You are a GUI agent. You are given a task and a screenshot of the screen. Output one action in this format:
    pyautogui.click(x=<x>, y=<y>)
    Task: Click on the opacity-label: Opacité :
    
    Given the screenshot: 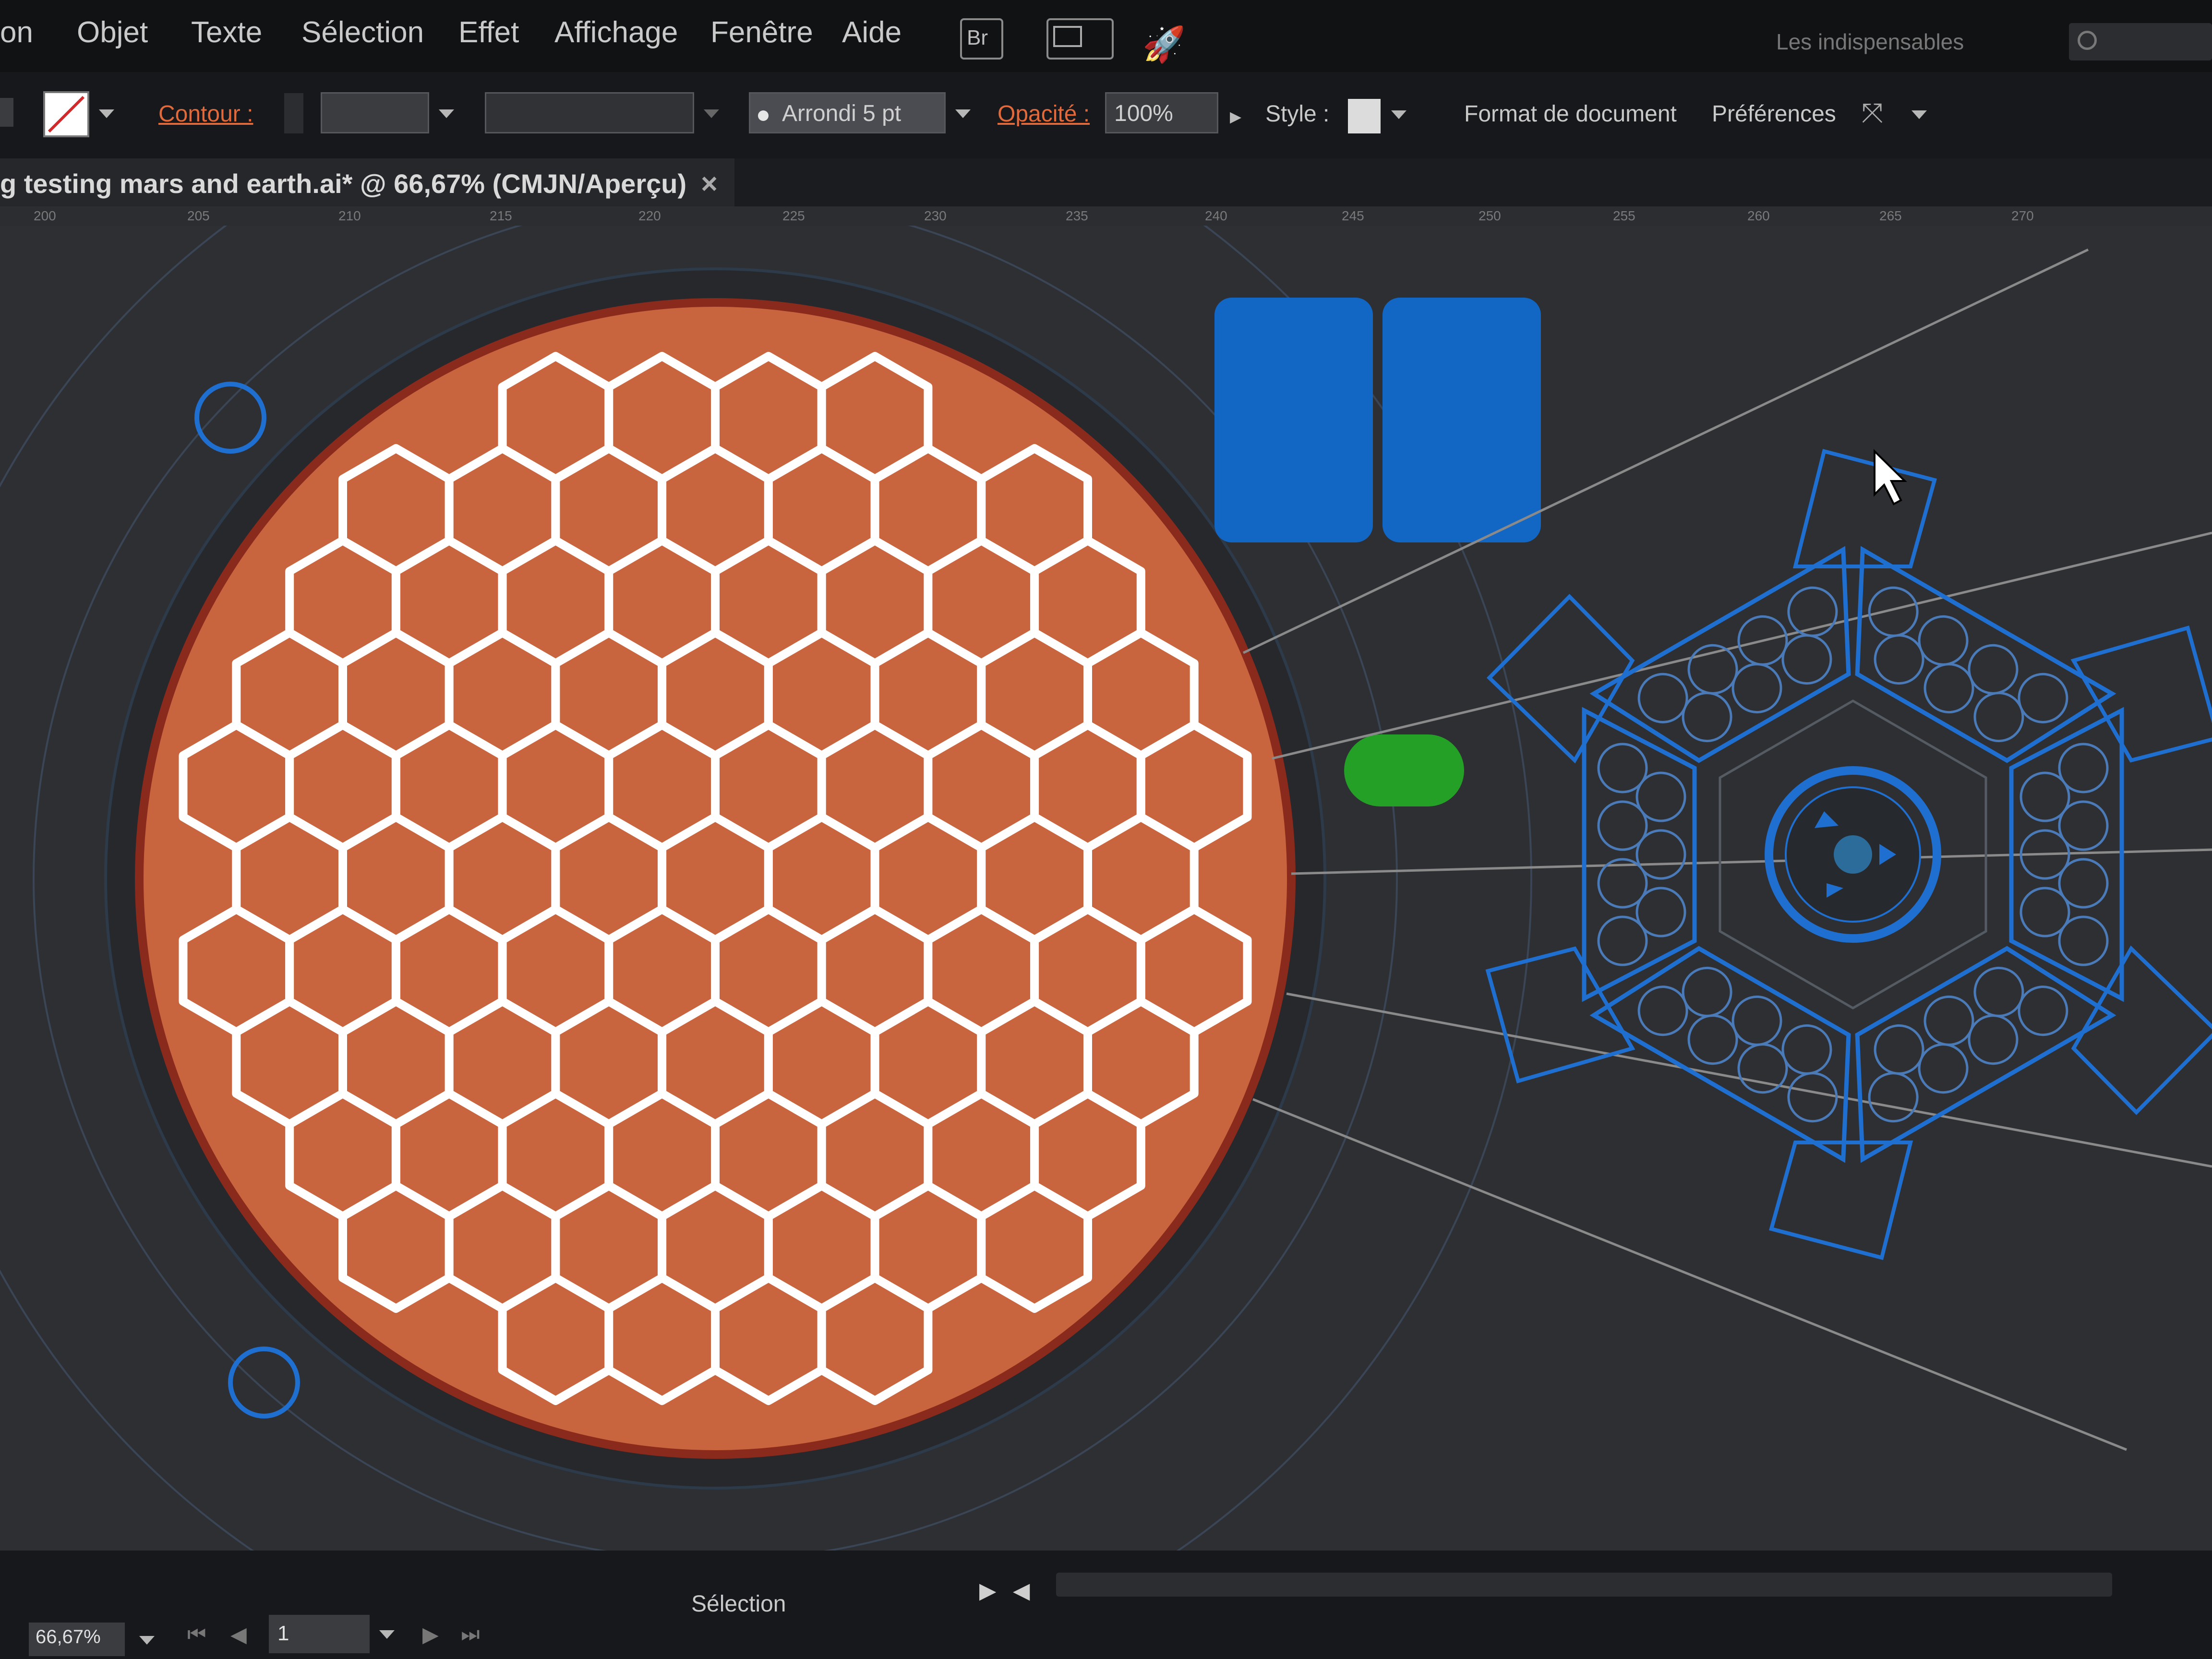 What is the action you would take?
    pyautogui.click(x=1044, y=114)
    